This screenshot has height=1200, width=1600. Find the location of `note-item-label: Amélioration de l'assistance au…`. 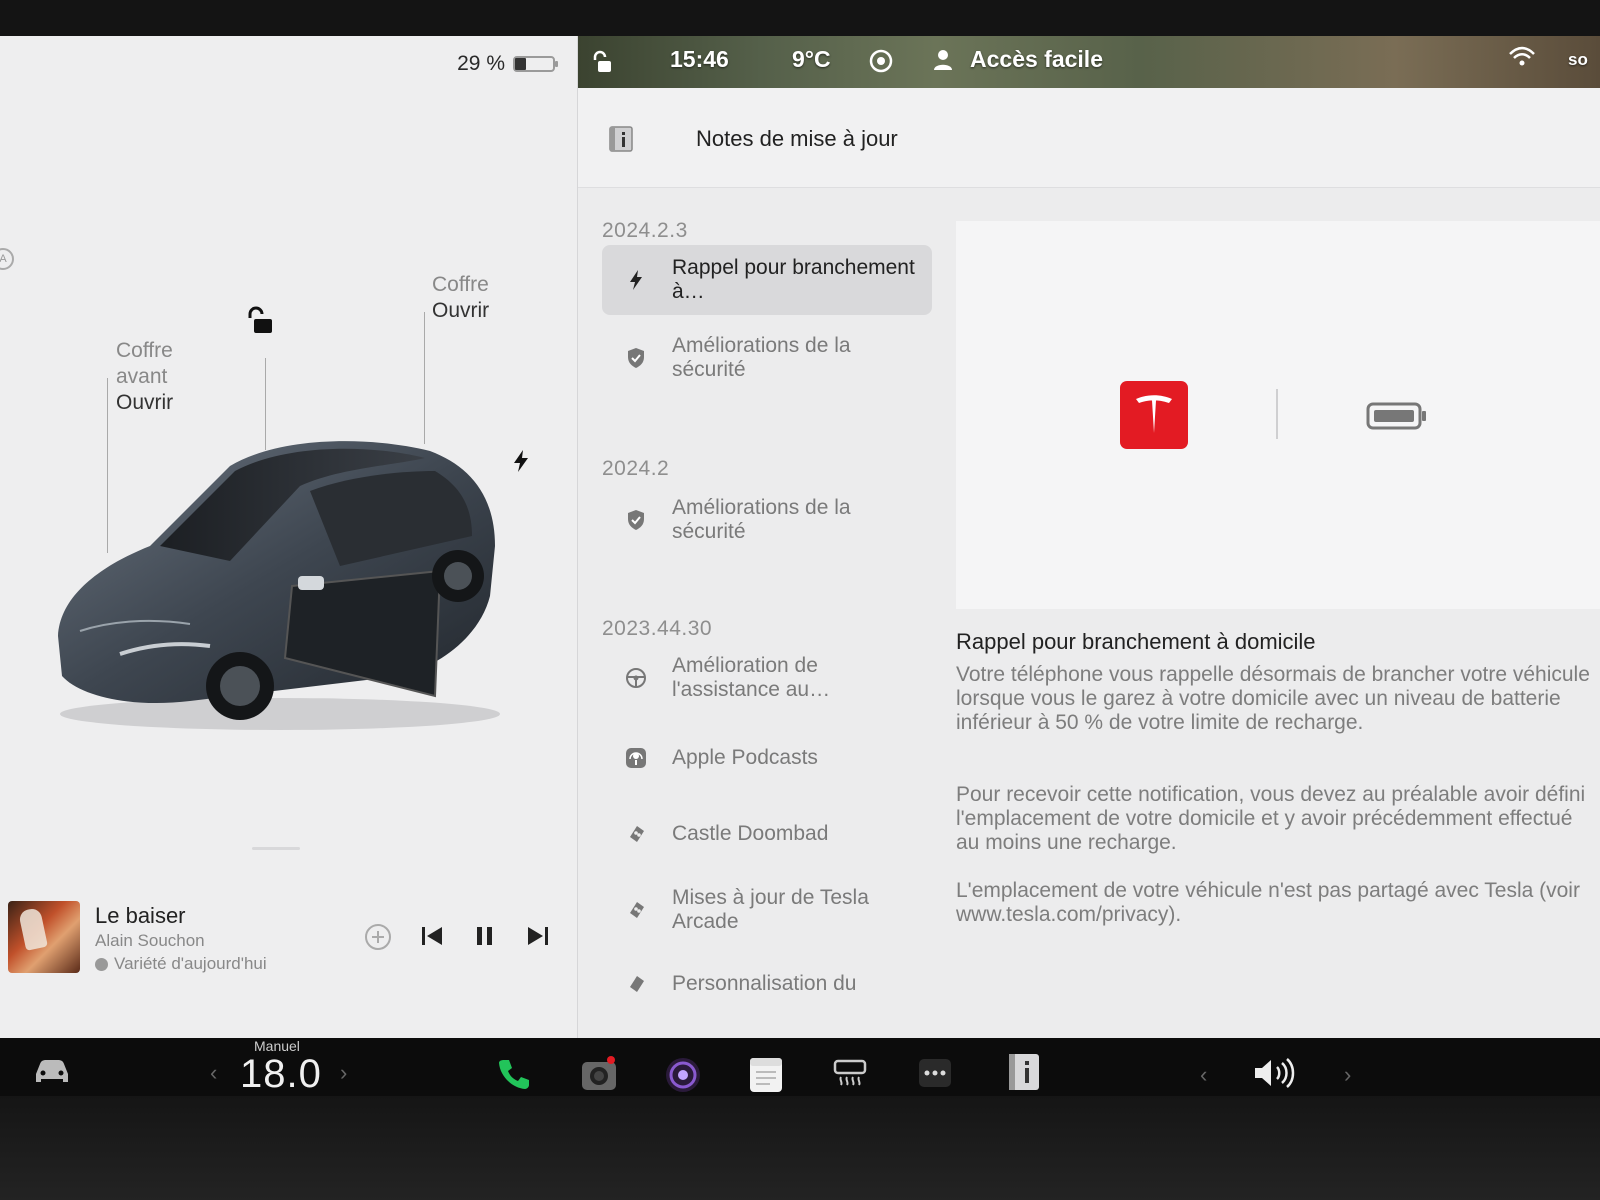

note-item-label: Amélioration de l'assistance au… is located at coordinates (751, 677).